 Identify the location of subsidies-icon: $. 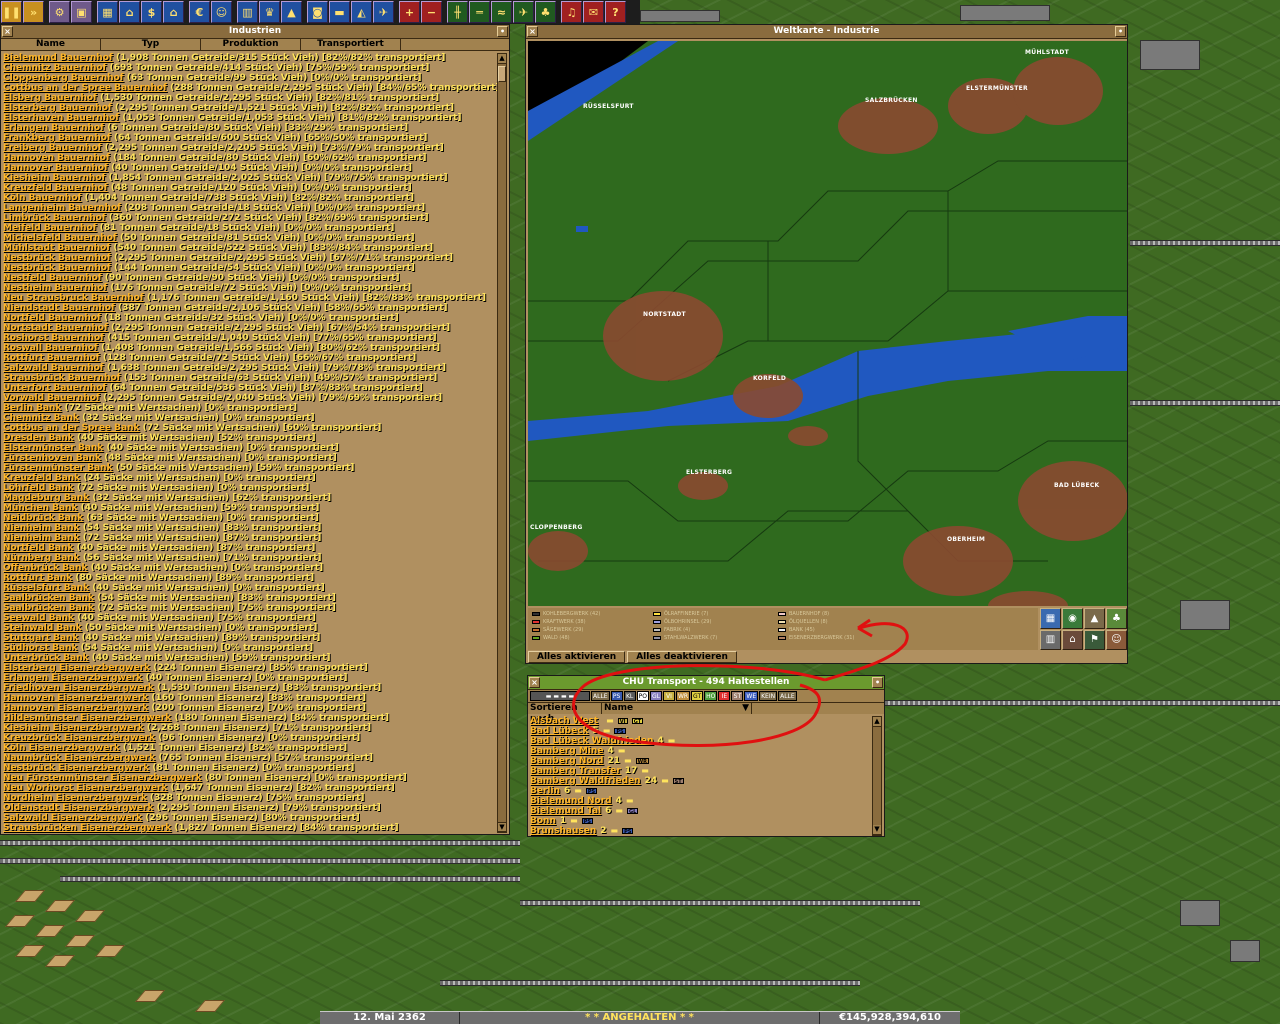
(151, 12).